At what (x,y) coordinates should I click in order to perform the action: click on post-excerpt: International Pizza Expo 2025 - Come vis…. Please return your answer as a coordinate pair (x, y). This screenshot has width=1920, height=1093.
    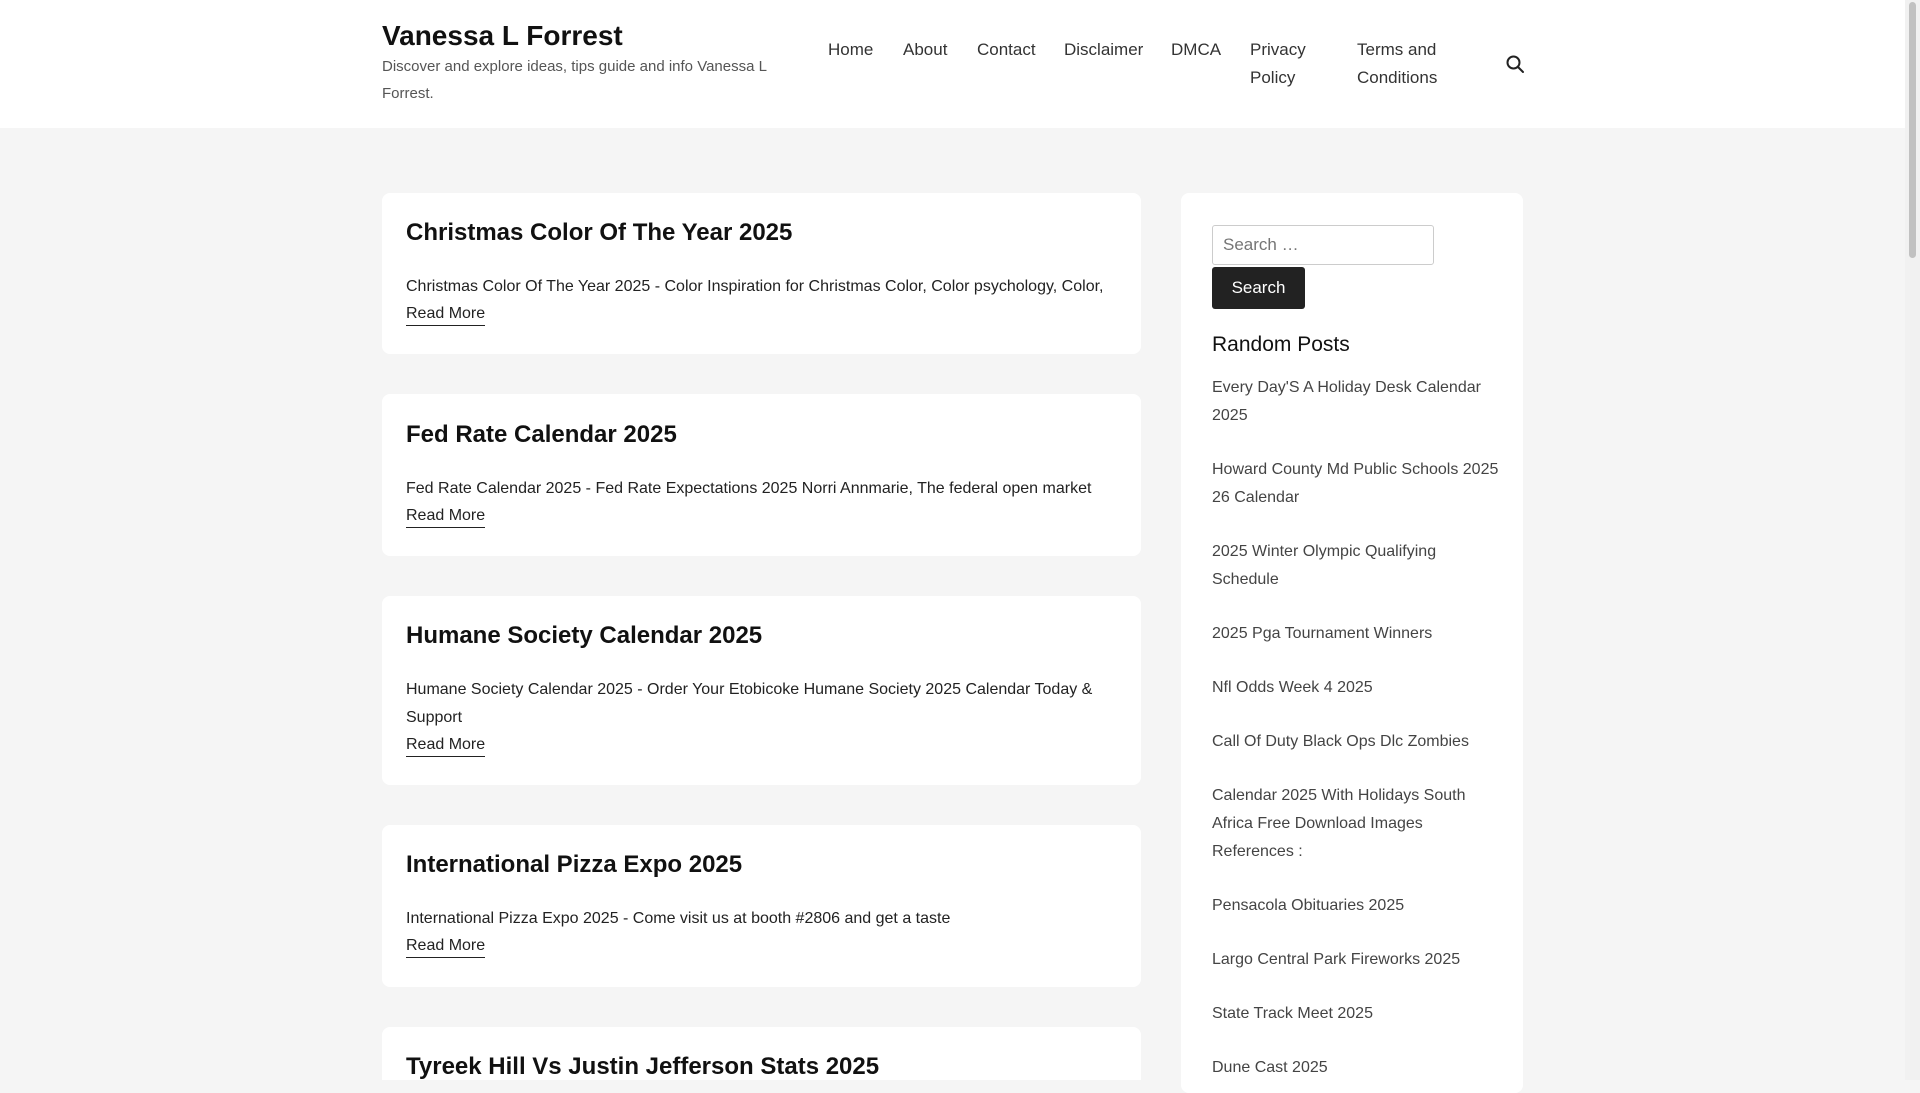
    Looking at the image, I should click on (678, 918).